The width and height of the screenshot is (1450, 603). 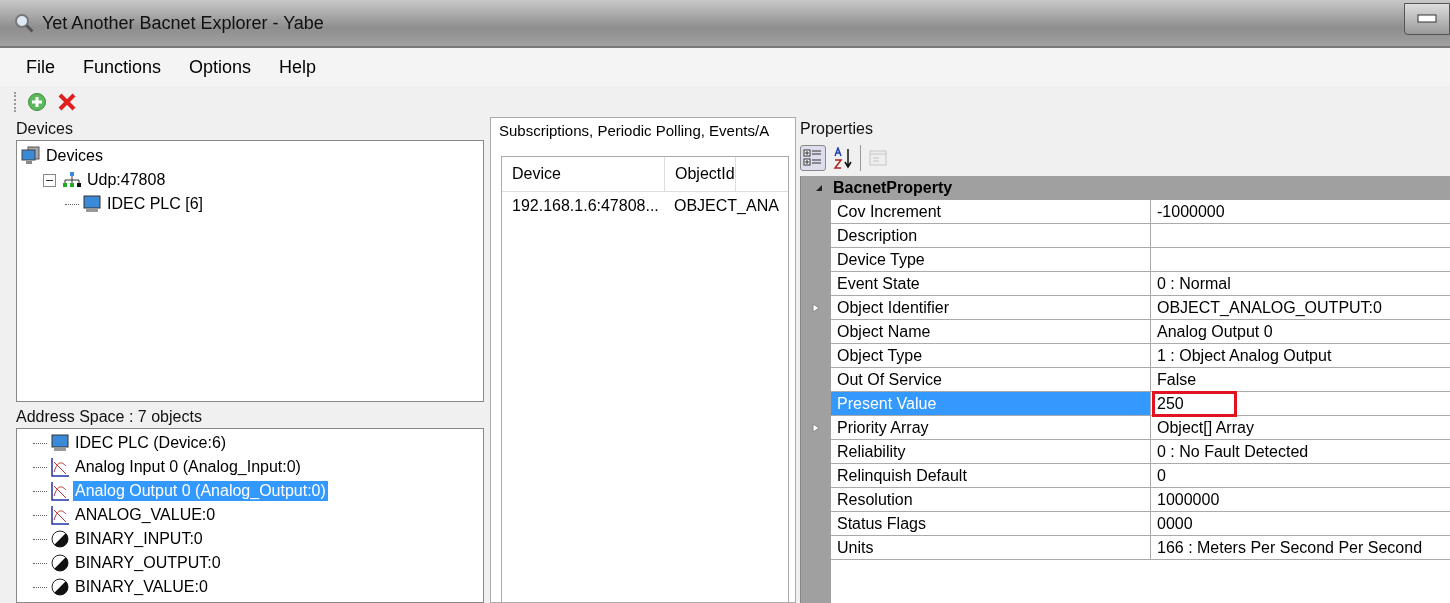 What do you see at coordinates (74, 156) in the screenshot?
I see `tree-item: Devices` at bounding box center [74, 156].